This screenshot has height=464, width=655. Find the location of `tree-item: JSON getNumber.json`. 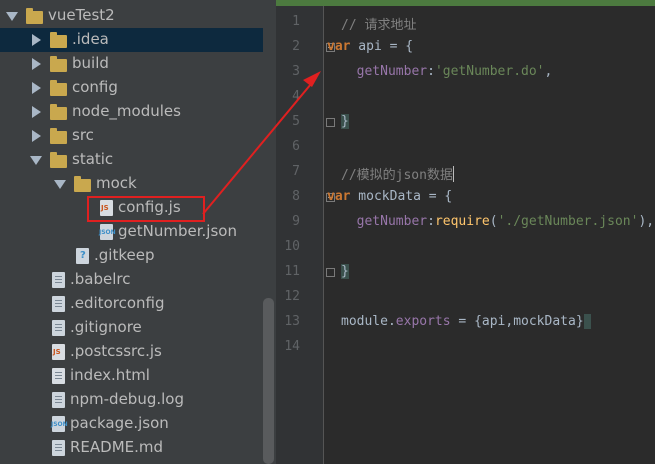

tree-item: JSON getNumber.json is located at coordinates (131, 232).